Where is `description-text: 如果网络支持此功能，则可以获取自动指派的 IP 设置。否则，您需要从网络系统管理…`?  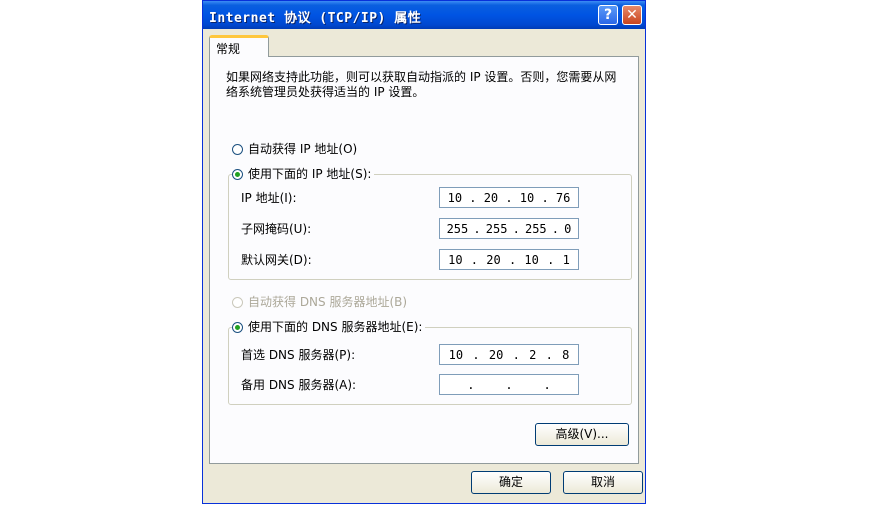
description-text: 如果网络支持此功能，则可以获取自动指派的 IP 设置。否则，您需要从网络系统管理… is located at coordinates (421, 84).